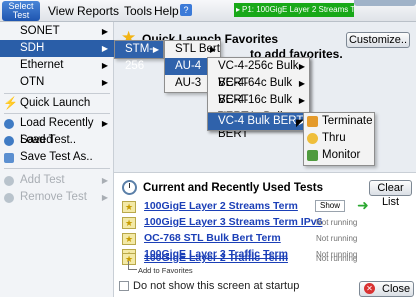  I want to click on lp-item-sonet: SONET ▶, so click(57, 31).